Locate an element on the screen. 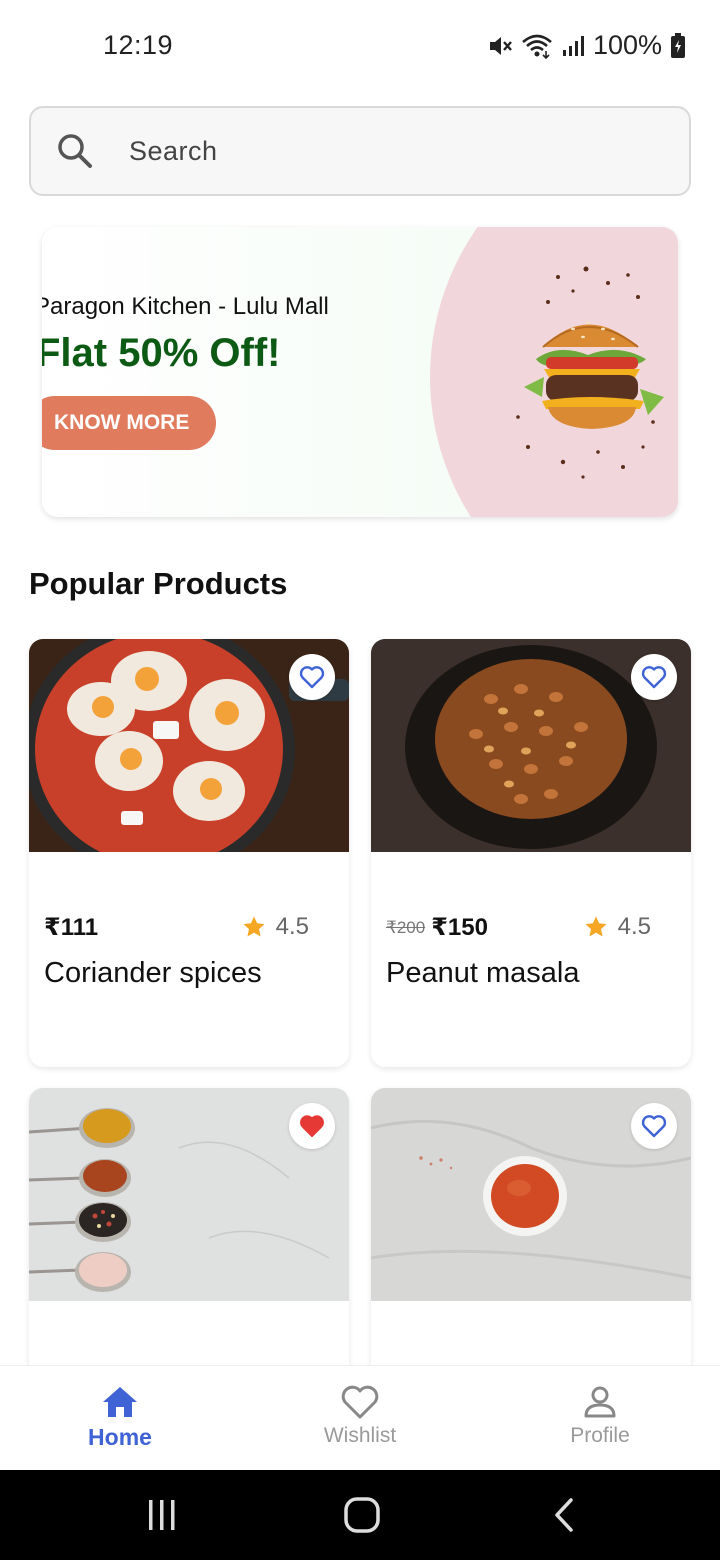 The image size is (720, 1560). nav-item-wishlist: Wishlist is located at coordinates (360, 1418).